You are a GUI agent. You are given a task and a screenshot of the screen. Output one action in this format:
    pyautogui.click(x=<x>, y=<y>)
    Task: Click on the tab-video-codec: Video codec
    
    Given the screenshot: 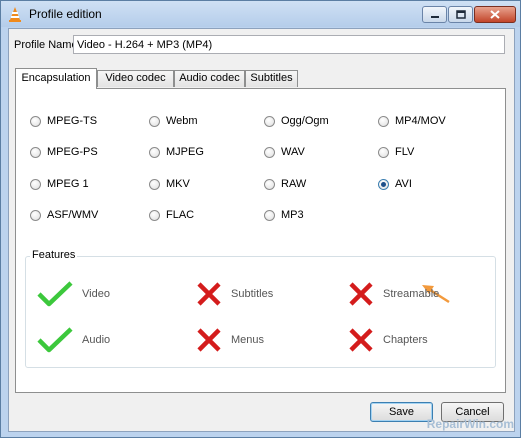 What is the action you would take?
    pyautogui.click(x=135, y=78)
    